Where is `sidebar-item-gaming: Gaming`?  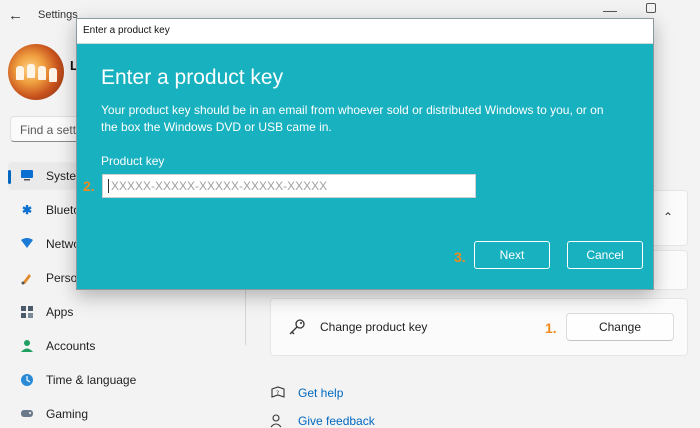
sidebar-item-gaming: Gaming is located at coordinates (93, 414).